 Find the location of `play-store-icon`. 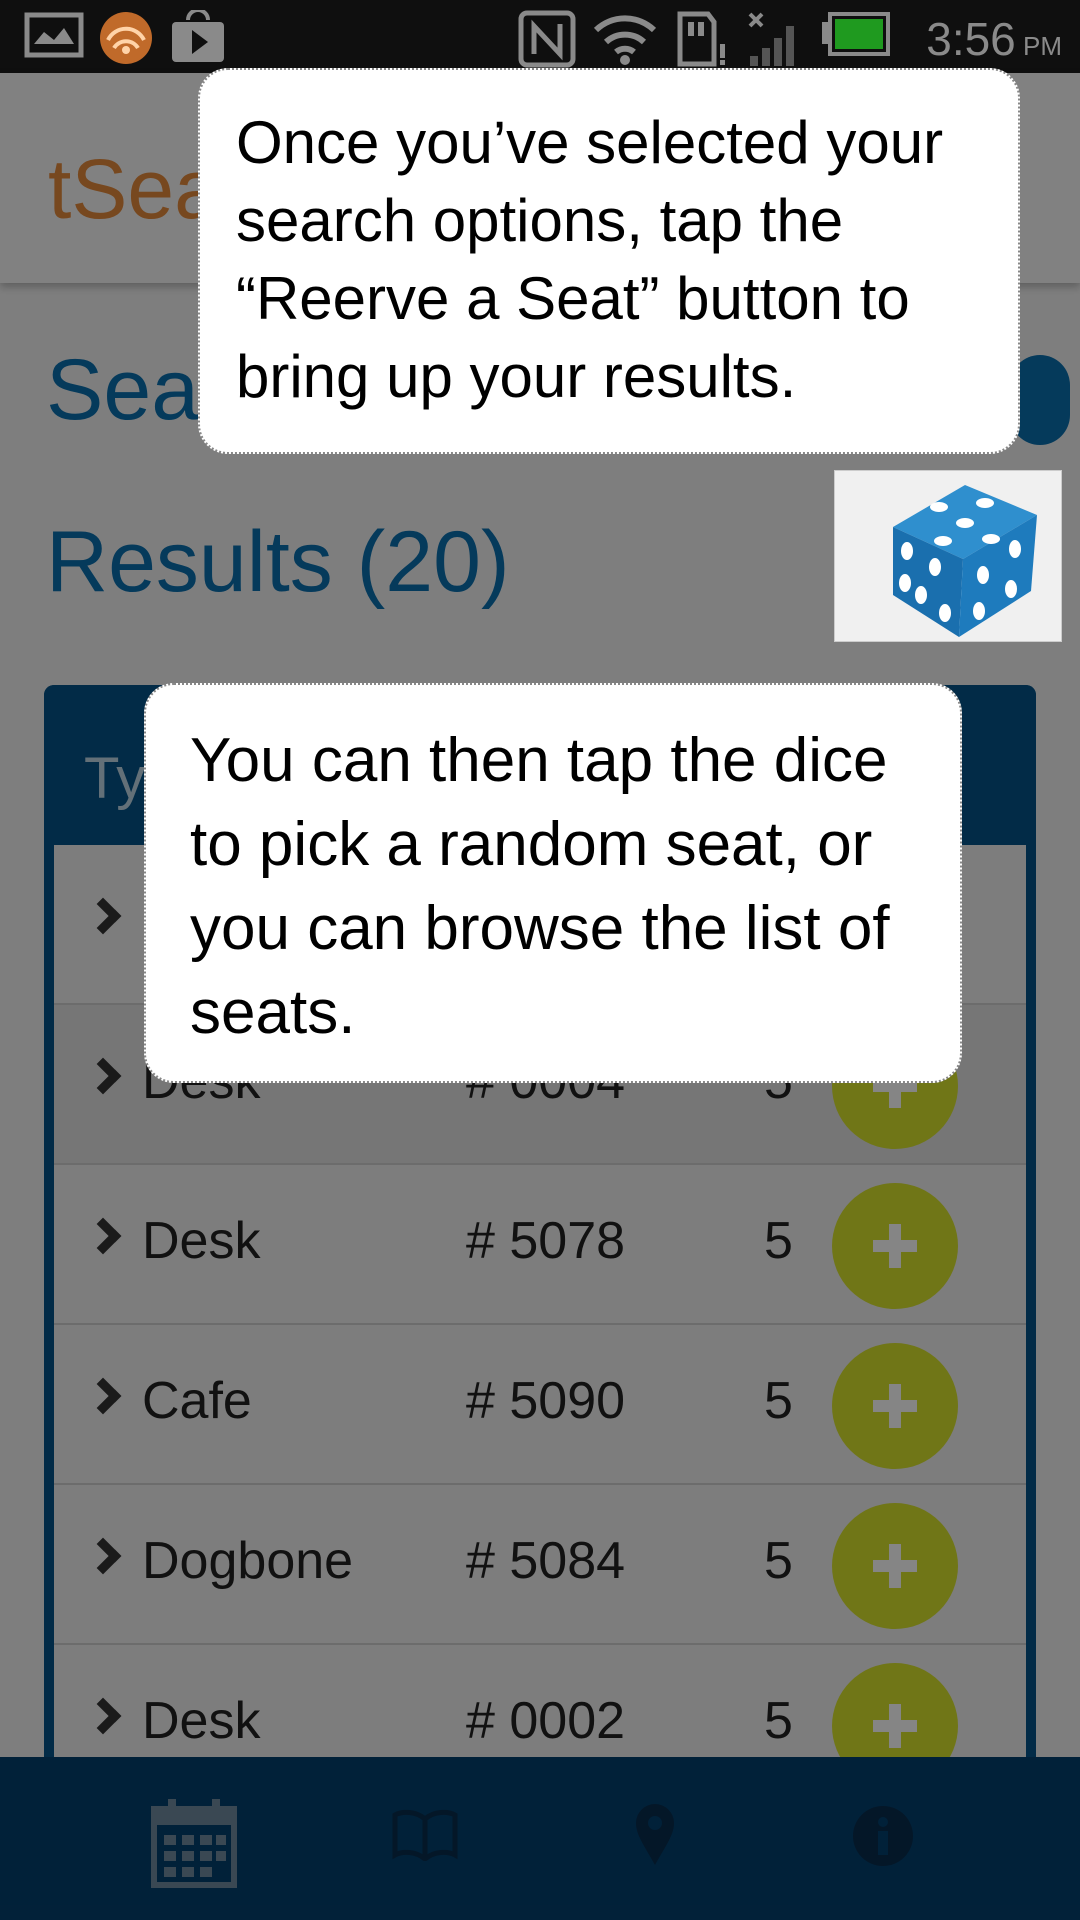

play-store-icon is located at coordinates (198, 36).